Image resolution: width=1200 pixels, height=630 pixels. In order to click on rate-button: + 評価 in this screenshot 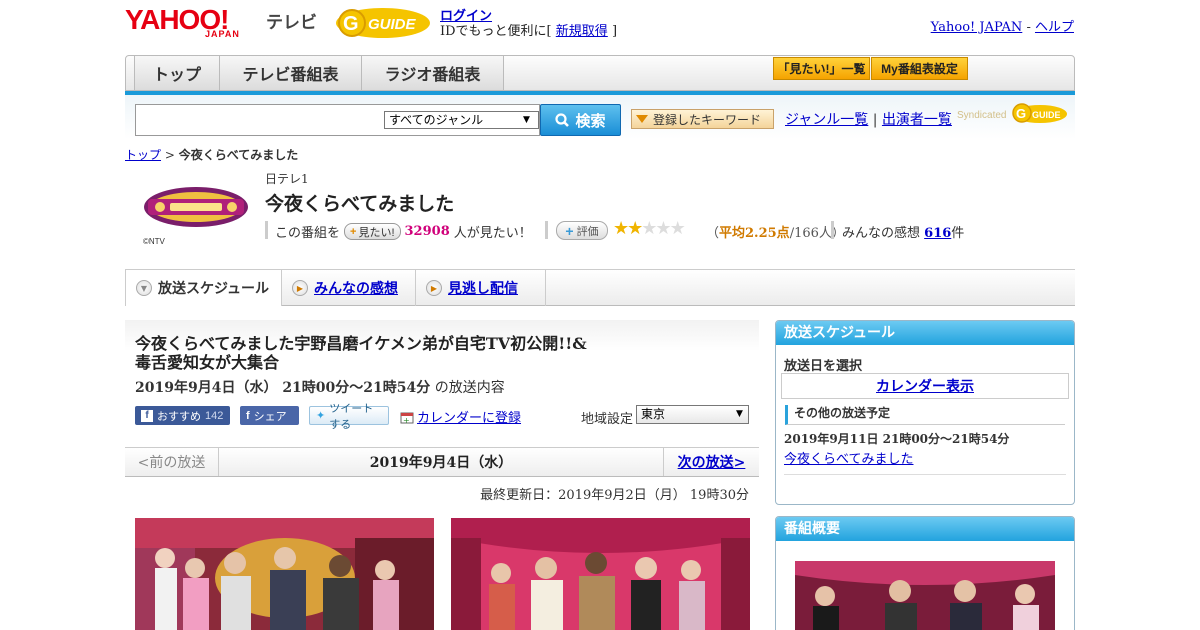, I will do `click(582, 230)`.